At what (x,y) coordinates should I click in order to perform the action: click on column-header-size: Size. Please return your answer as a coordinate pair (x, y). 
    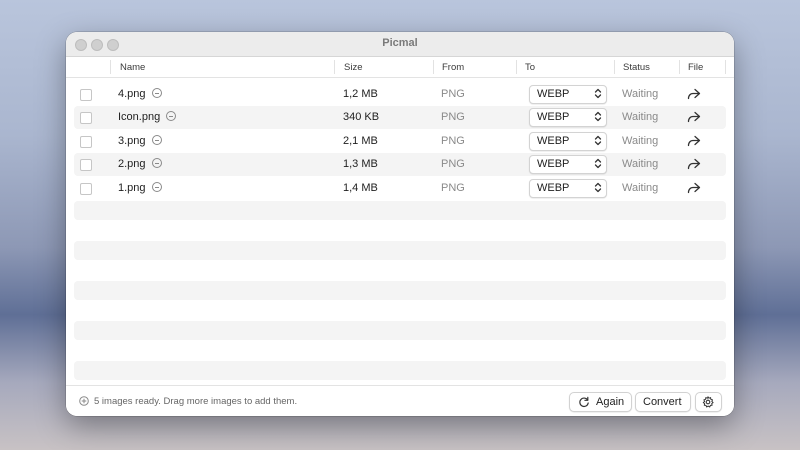
    Looking at the image, I should click on (353, 67).